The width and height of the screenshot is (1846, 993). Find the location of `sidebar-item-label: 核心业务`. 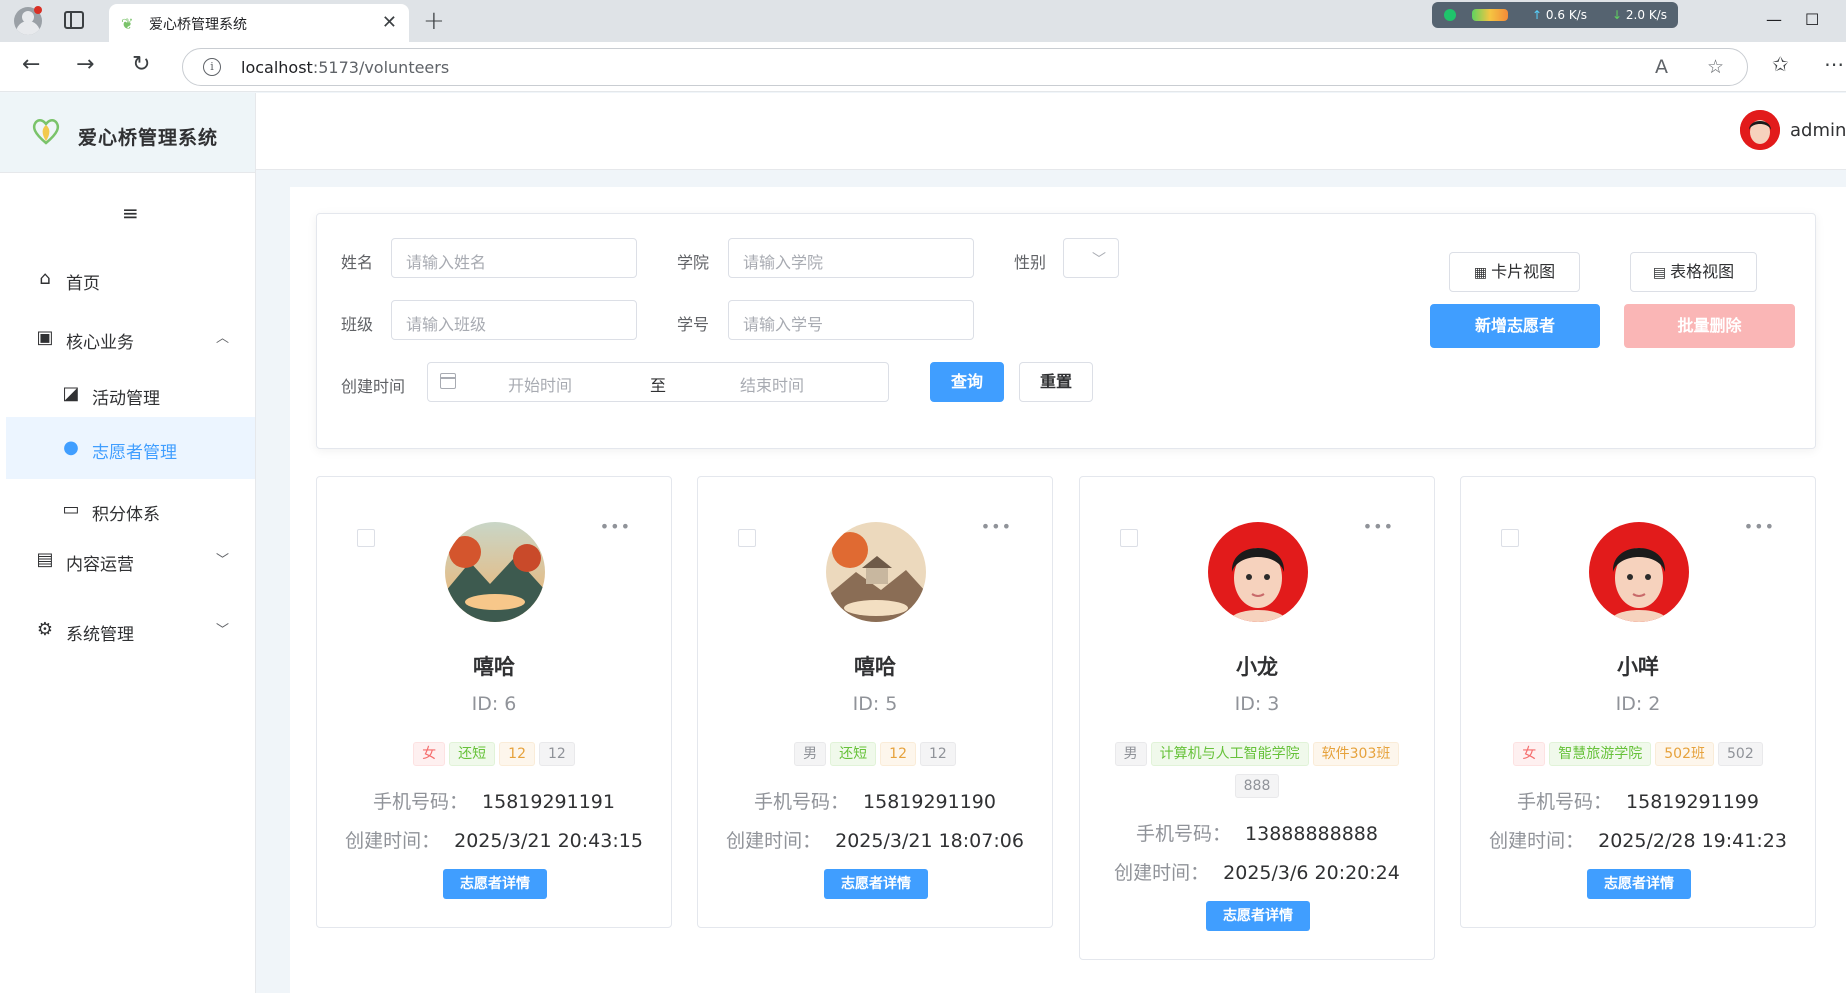

sidebar-item-label: 核心业务 is located at coordinates (100, 343).